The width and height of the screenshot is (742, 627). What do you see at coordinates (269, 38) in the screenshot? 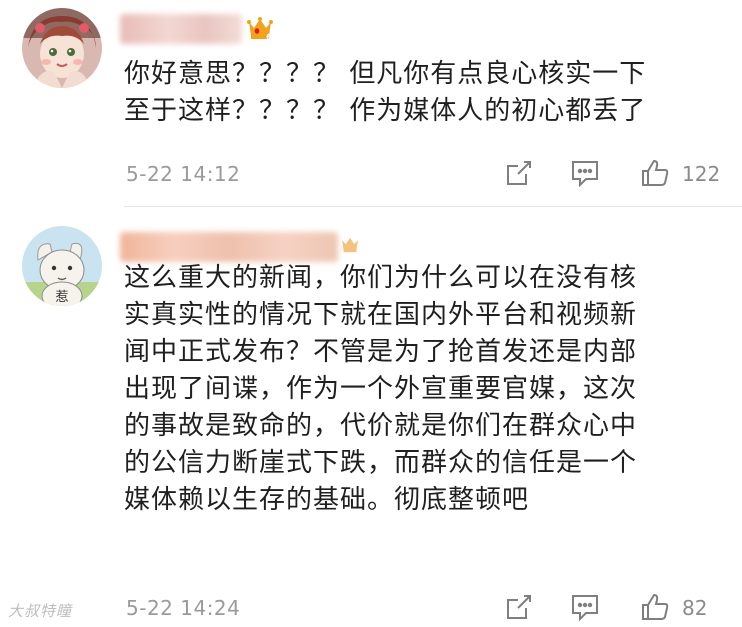
I see `vip-level: 6` at bounding box center [269, 38].